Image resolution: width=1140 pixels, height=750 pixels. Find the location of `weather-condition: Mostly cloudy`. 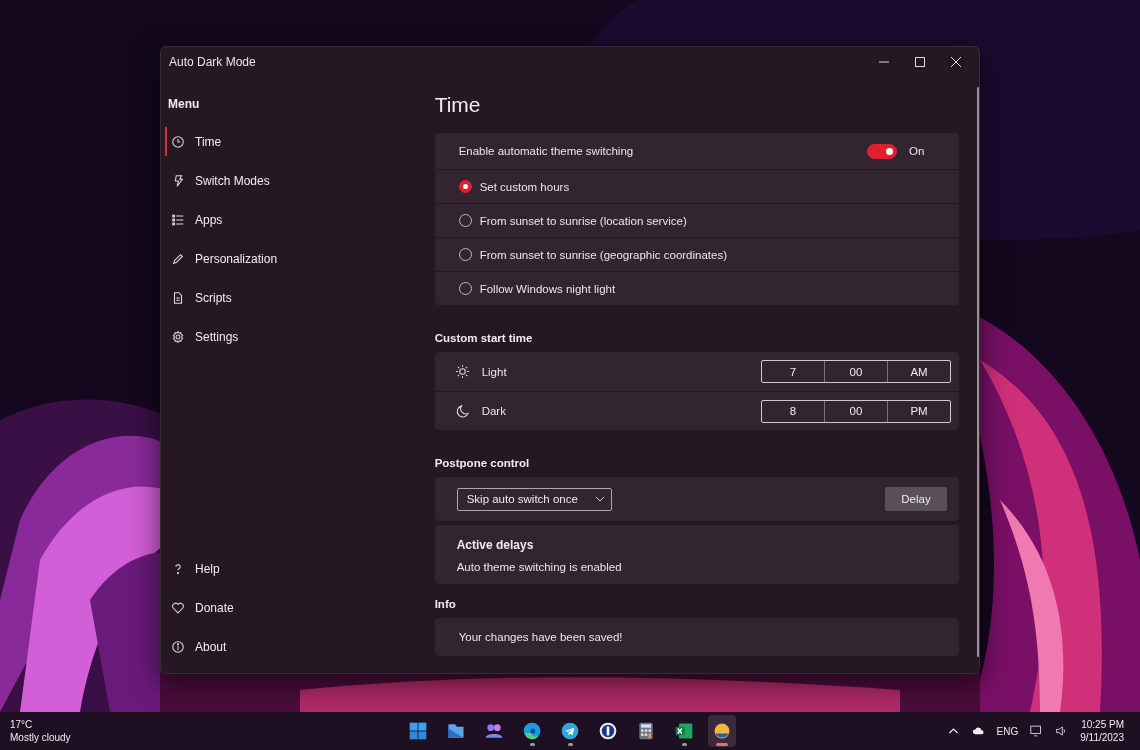

weather-condition: Mostly cloudy is located at coordinates (40, 737).